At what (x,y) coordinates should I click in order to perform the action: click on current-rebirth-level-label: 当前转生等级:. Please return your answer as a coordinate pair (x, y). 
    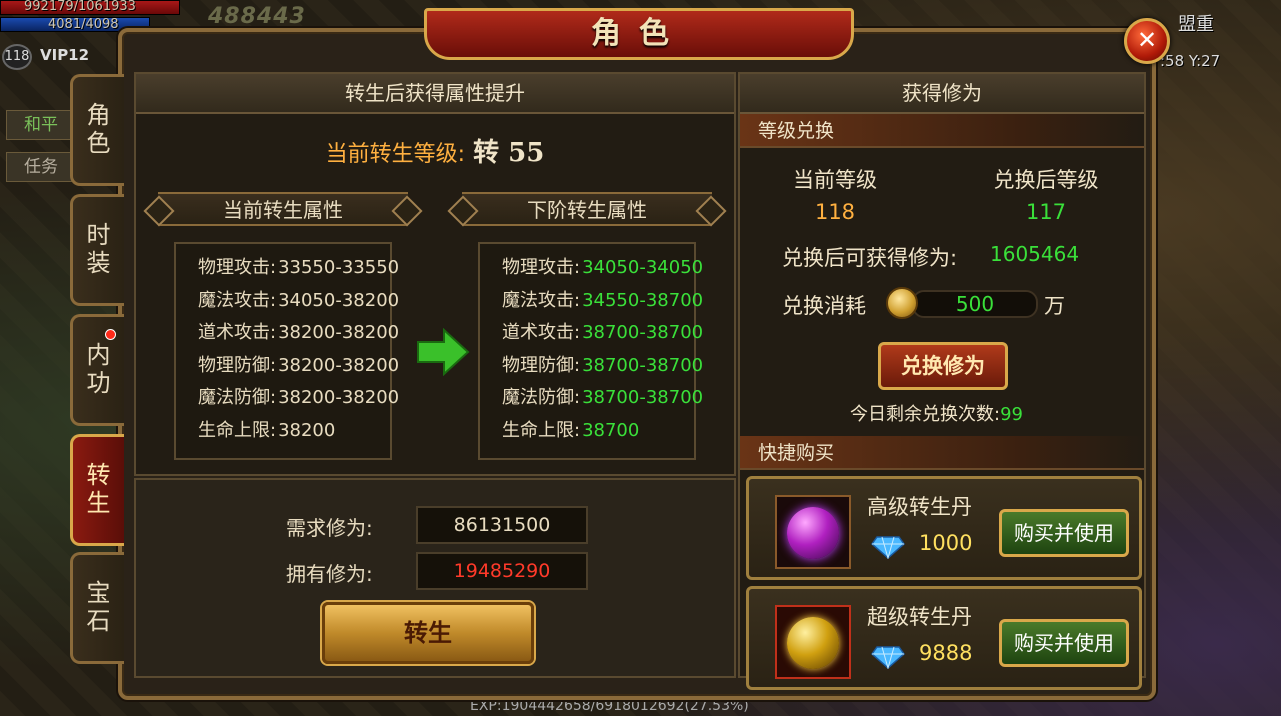
    Looking at the image, I should click on (395, 154).